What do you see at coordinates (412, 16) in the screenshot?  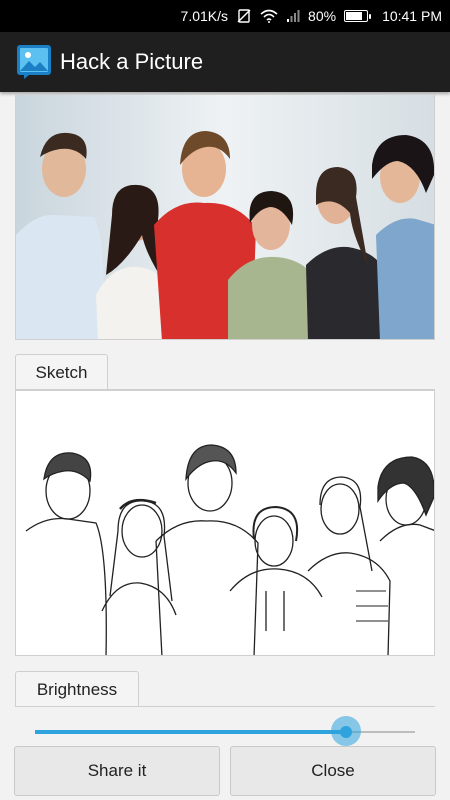 I see `clock: 10:41 PM` at bounding box center [412, 16].